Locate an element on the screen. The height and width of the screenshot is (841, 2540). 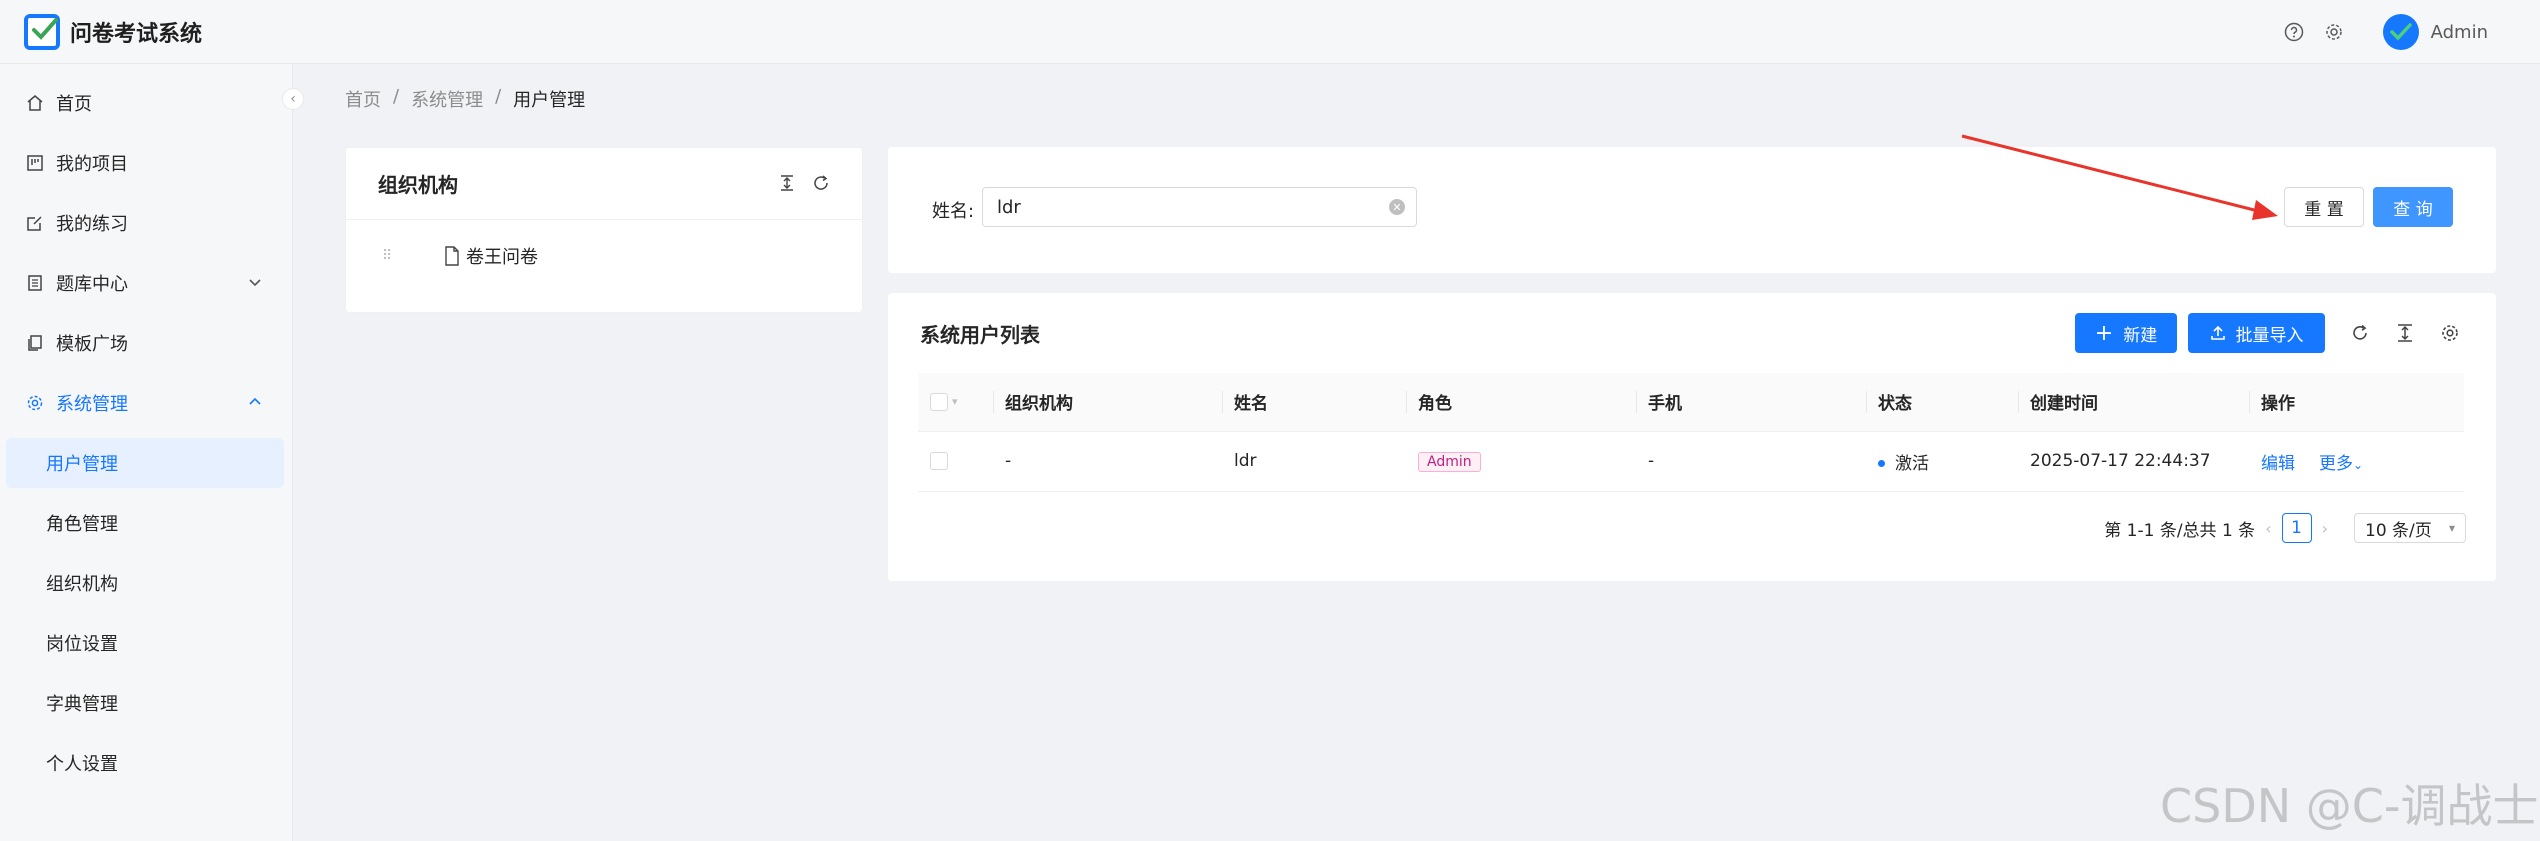
cell-created: 2025-07-17 22:44:37 is located at coordinates (2133, 461).